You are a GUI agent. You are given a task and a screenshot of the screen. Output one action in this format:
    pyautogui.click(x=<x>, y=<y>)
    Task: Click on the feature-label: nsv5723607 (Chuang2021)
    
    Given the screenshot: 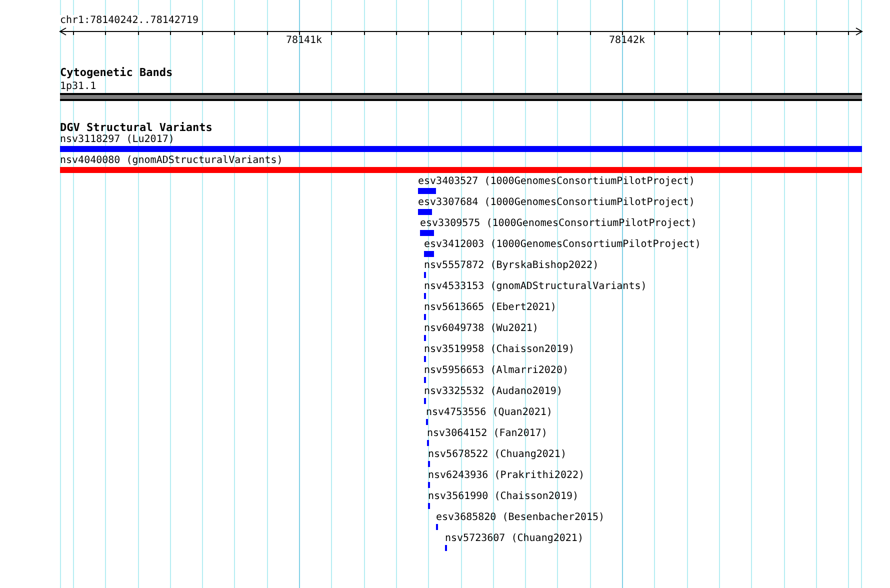 What is the action you would take?
    pyautogui.click(x=514, y=538)
    